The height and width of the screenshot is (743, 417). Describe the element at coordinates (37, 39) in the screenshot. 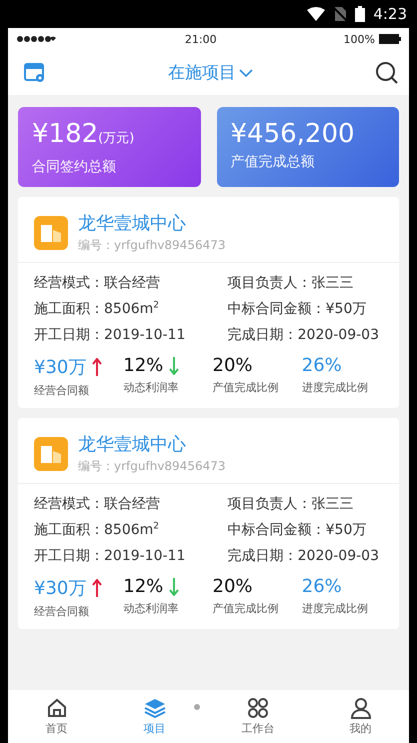

I see `signal-icon` at that location.